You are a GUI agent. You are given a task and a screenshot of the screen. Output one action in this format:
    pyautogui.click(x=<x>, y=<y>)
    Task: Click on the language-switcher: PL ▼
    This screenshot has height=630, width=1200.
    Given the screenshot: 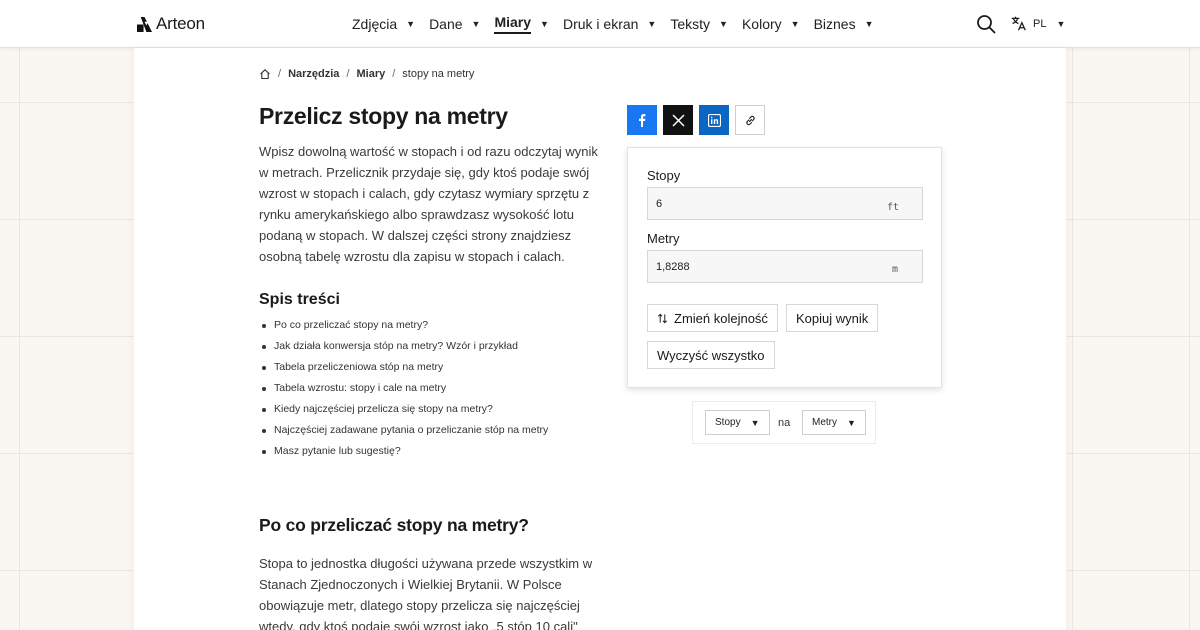 What is the action you would take?
    pyautogui.click(x=1037, y=23)
    